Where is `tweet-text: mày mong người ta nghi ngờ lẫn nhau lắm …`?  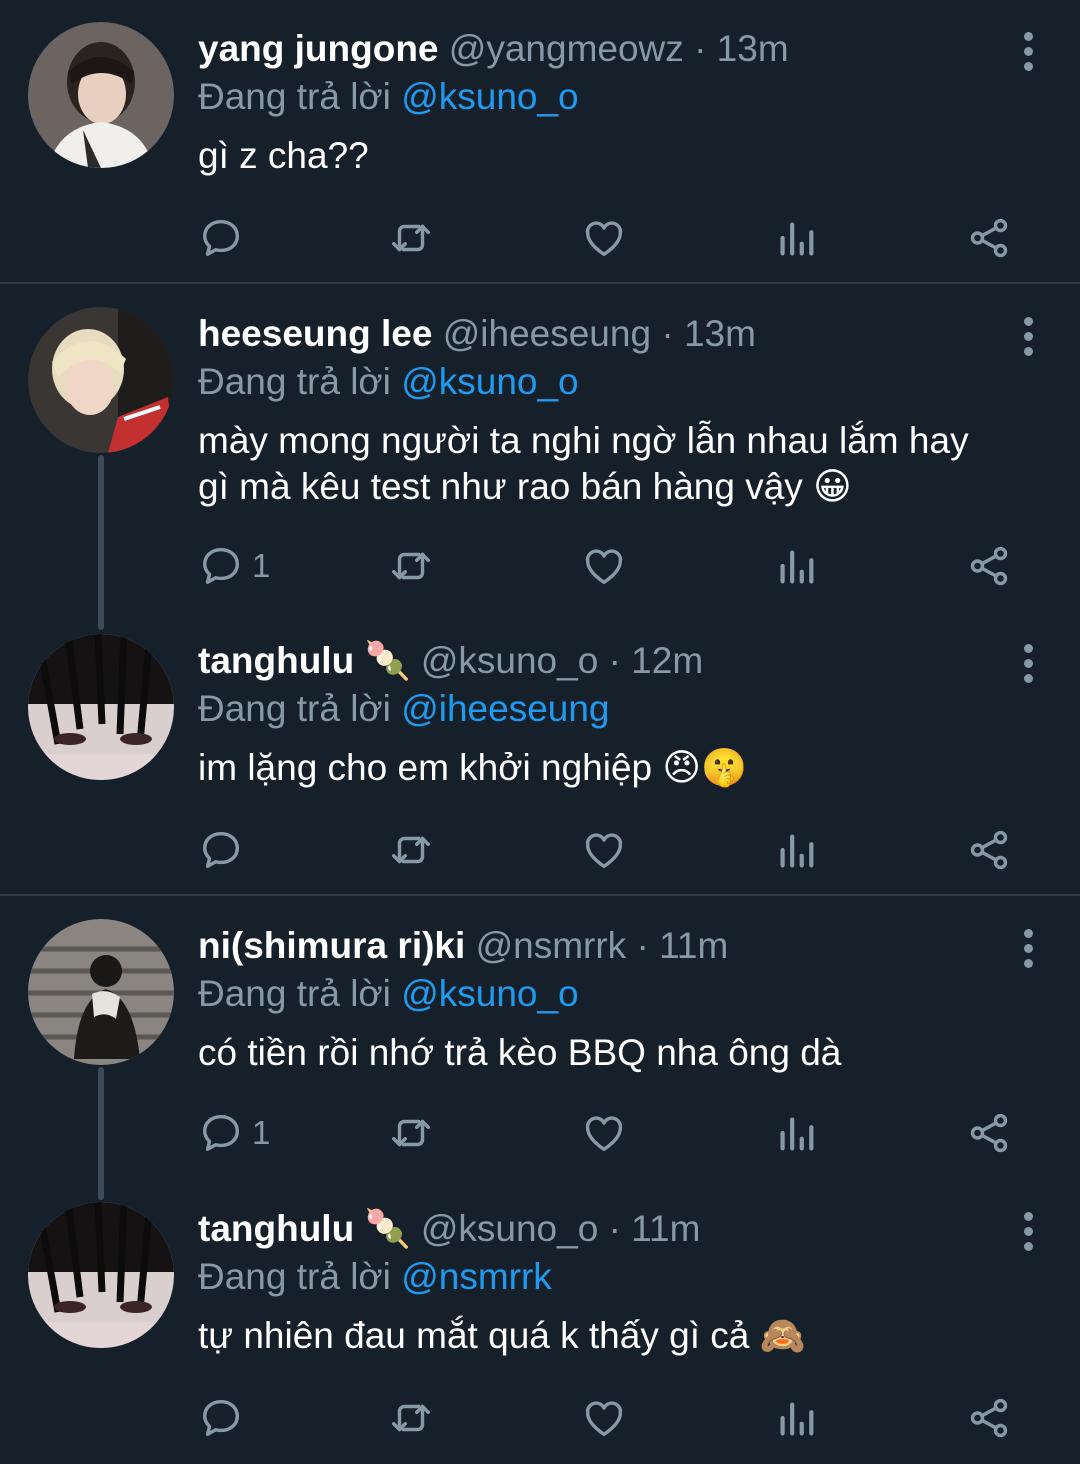
tweet-text: mày mong người ta nghi ngờ lẫn nhau lắm … is located at coordinates (583, 463).